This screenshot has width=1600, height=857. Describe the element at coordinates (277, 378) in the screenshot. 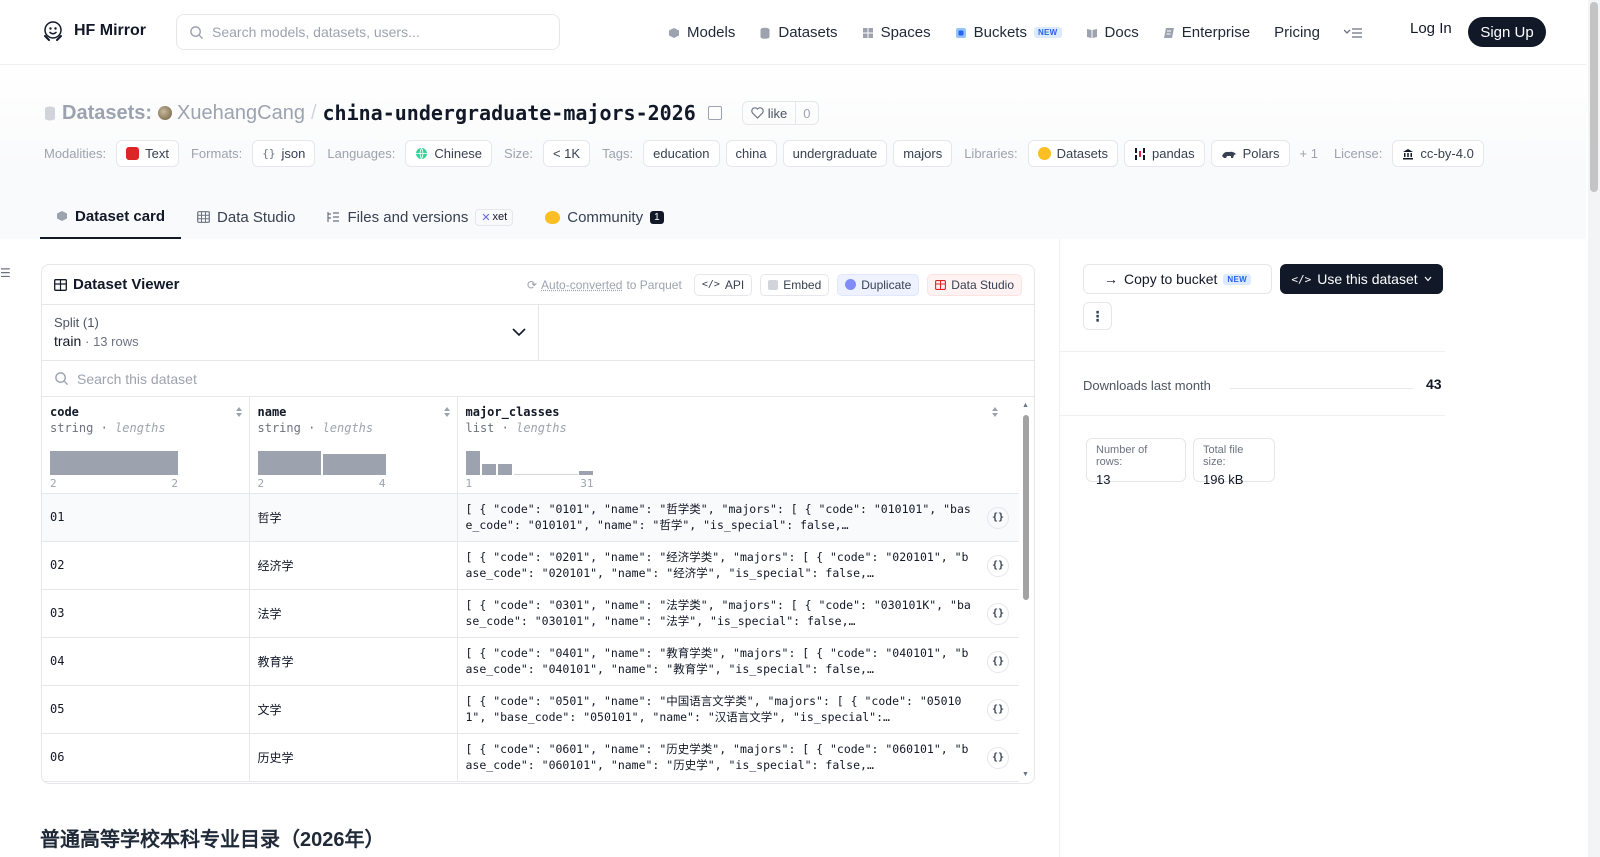

I see `dataset-search-input` at that location.